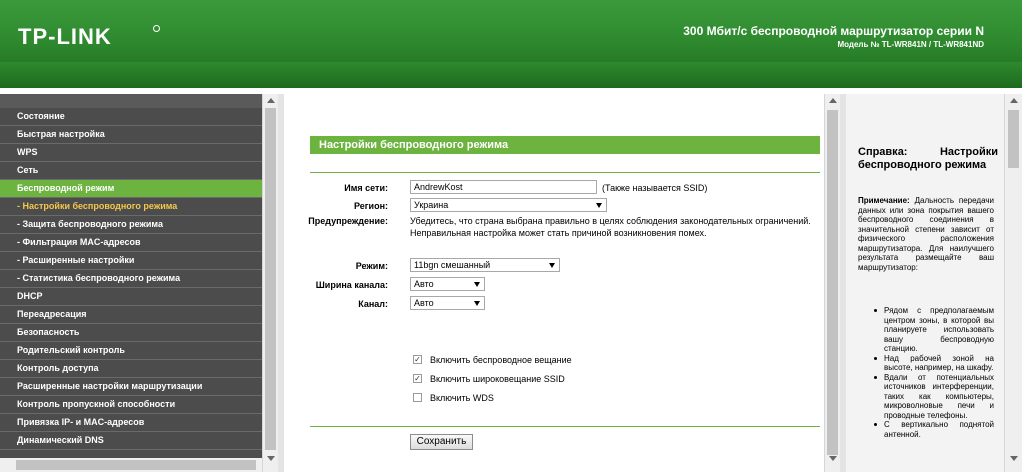 The height and width of the screenshot is (472, 1022). Describe the element at coordinates (503, 187) in the screenshot. I see `ssid-input: AndrewKost` at that location.